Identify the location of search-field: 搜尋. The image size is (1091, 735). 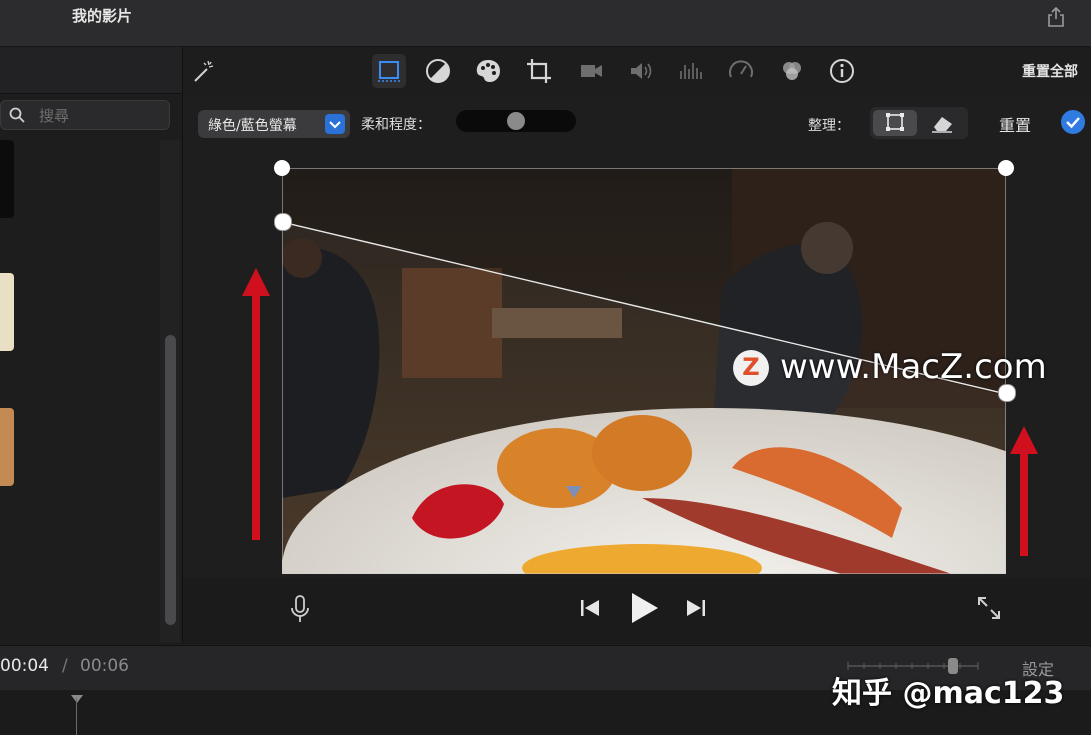
(85, 115).